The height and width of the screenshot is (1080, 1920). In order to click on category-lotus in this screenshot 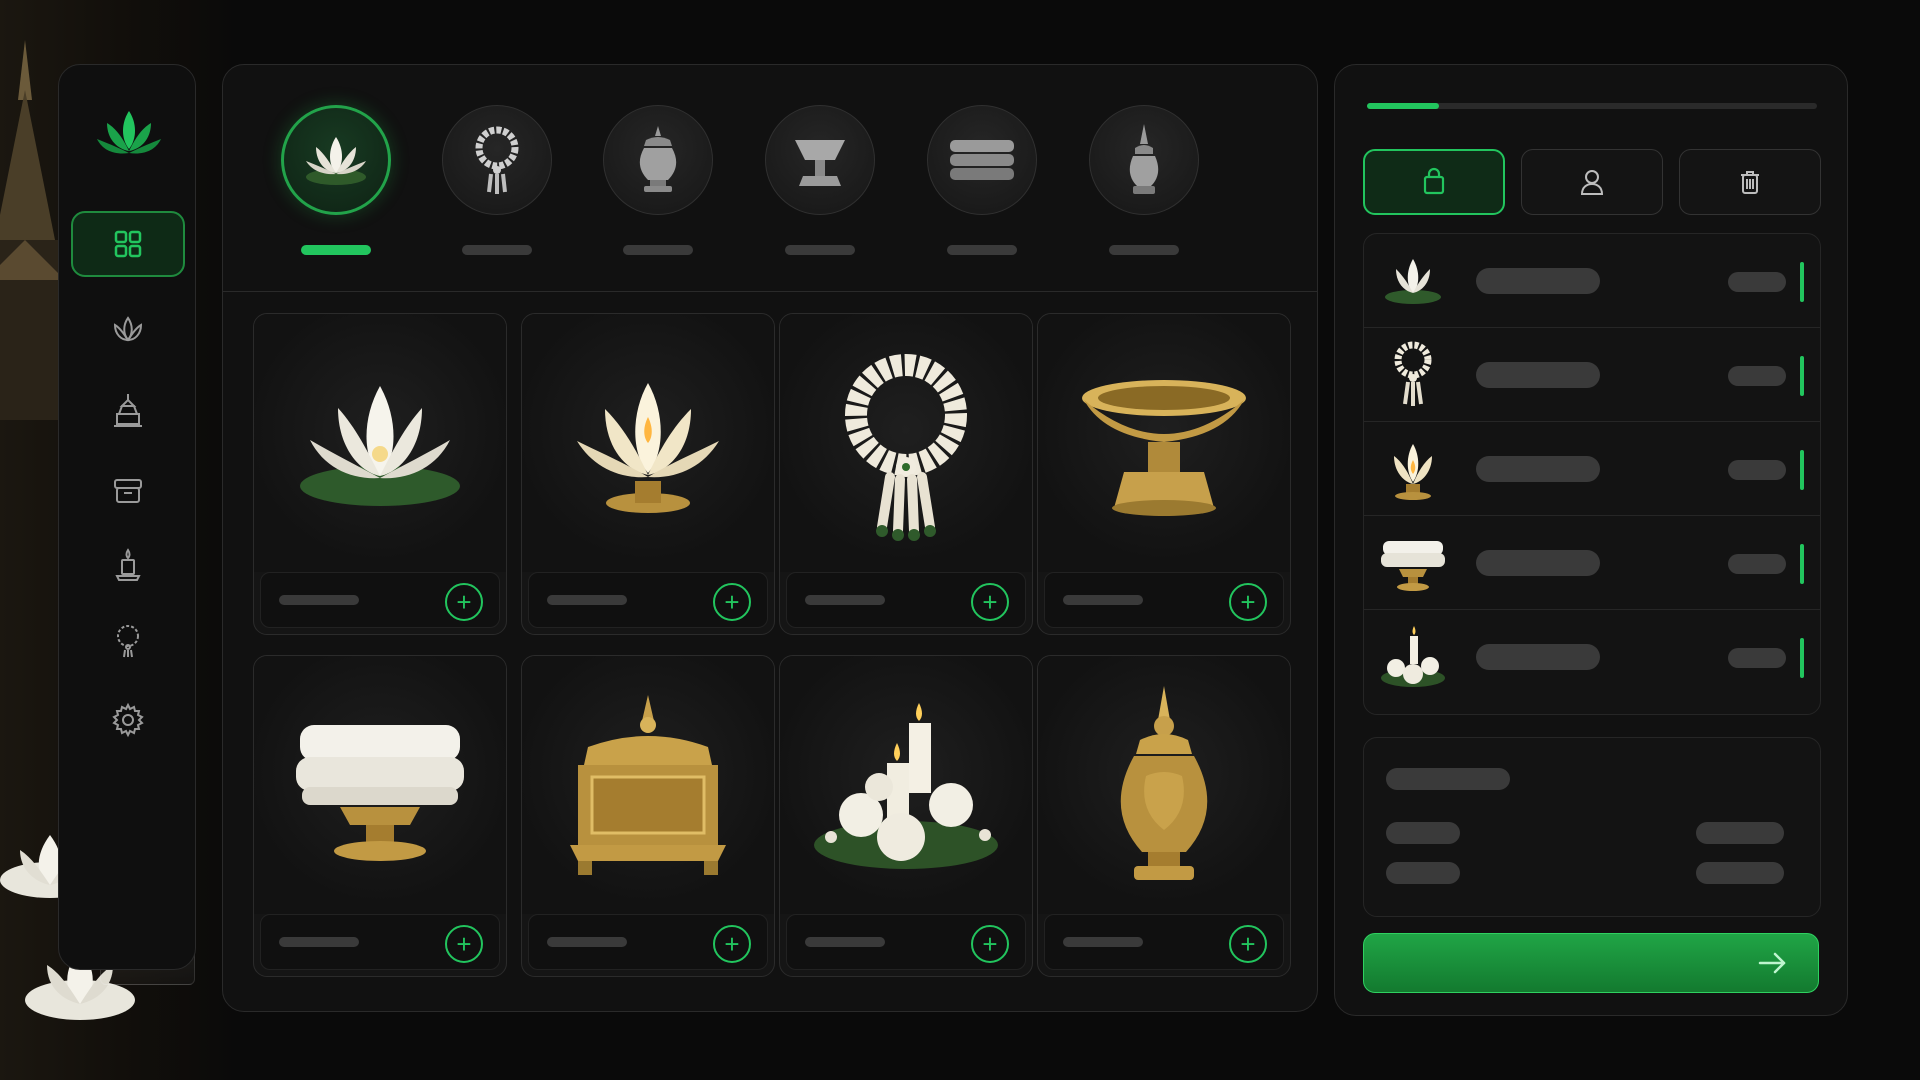, I will do `click(336, 160)`.